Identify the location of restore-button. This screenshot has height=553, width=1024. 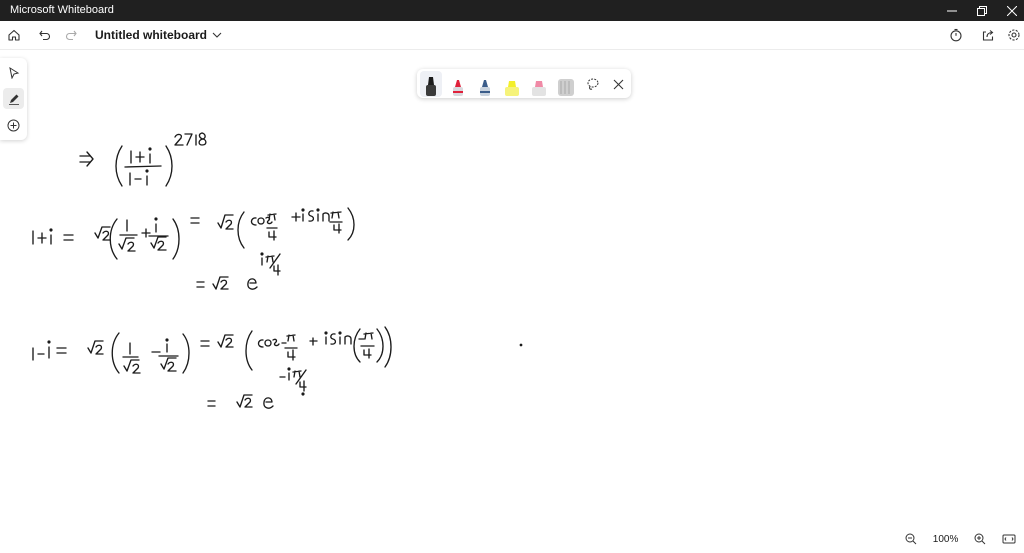
(982, 10).